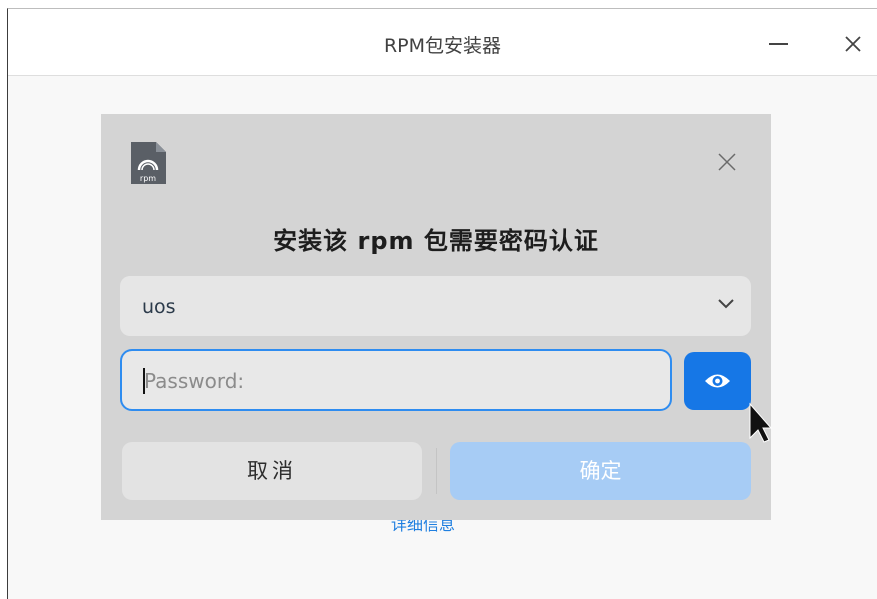 This screenshot has width=877, height=599. I want to click on rpm-package-icon: rpm, so click(148, 163).